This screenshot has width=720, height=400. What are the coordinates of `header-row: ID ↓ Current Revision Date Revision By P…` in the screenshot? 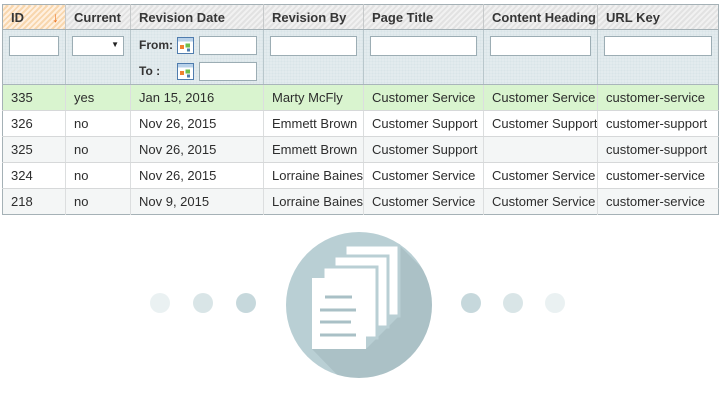 It's located at (360, 17).